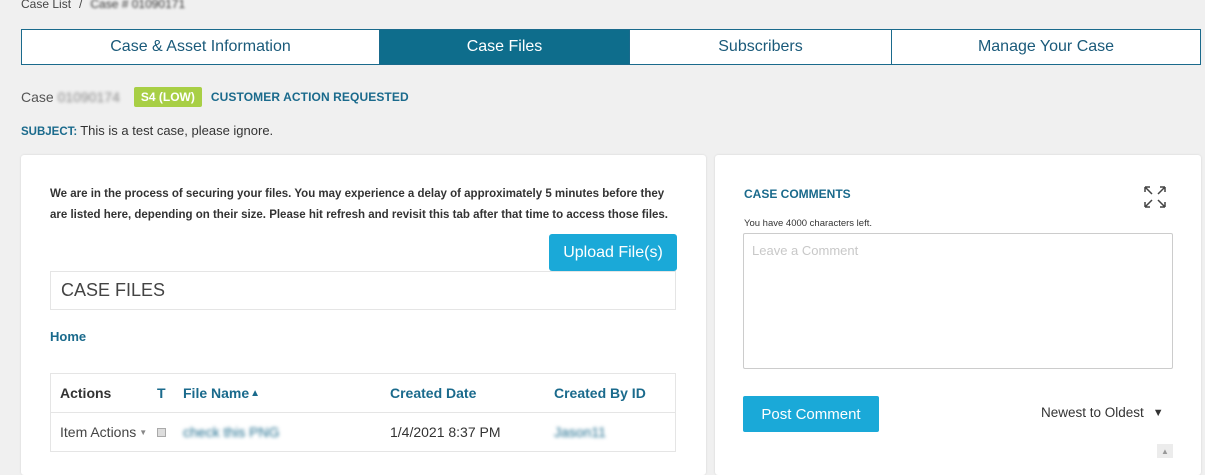 Image resolution: width=1205 pixels, height=475 pixels. What do you see at coordinates (1092, 412) in the screenshot?
I see `comment-sort-label: Newest to Oldest` at bounding box center [1092, 412].